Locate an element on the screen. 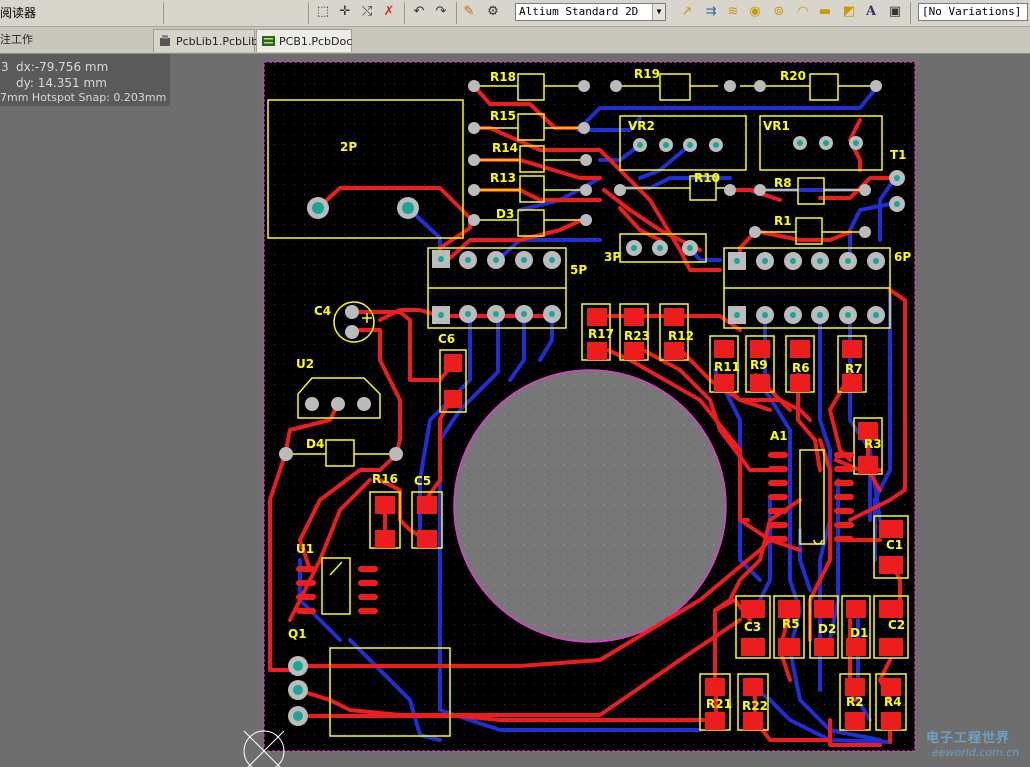 The height and width of the screenshot is (767, 1030). designator-r19: R19 is located at coordinates (647, 74).